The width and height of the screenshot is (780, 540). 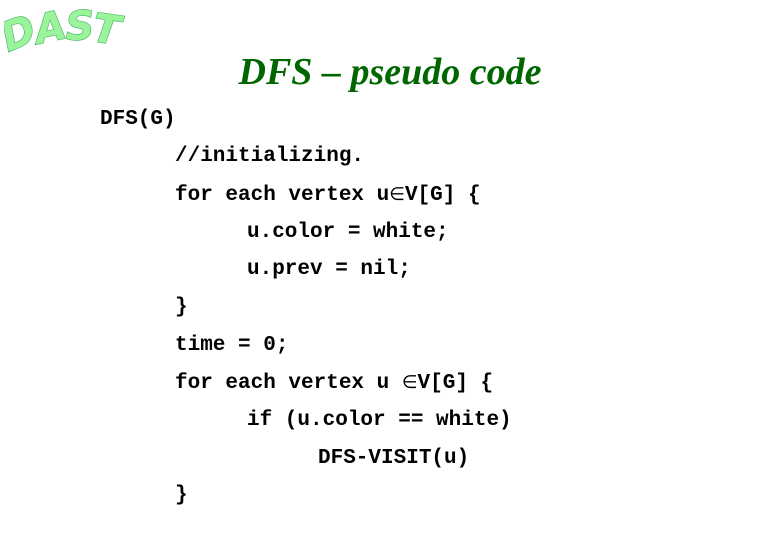 I want to click on code-line-for-each-init: for each vertex u∈V[G] {, so click(x=328, y=195).